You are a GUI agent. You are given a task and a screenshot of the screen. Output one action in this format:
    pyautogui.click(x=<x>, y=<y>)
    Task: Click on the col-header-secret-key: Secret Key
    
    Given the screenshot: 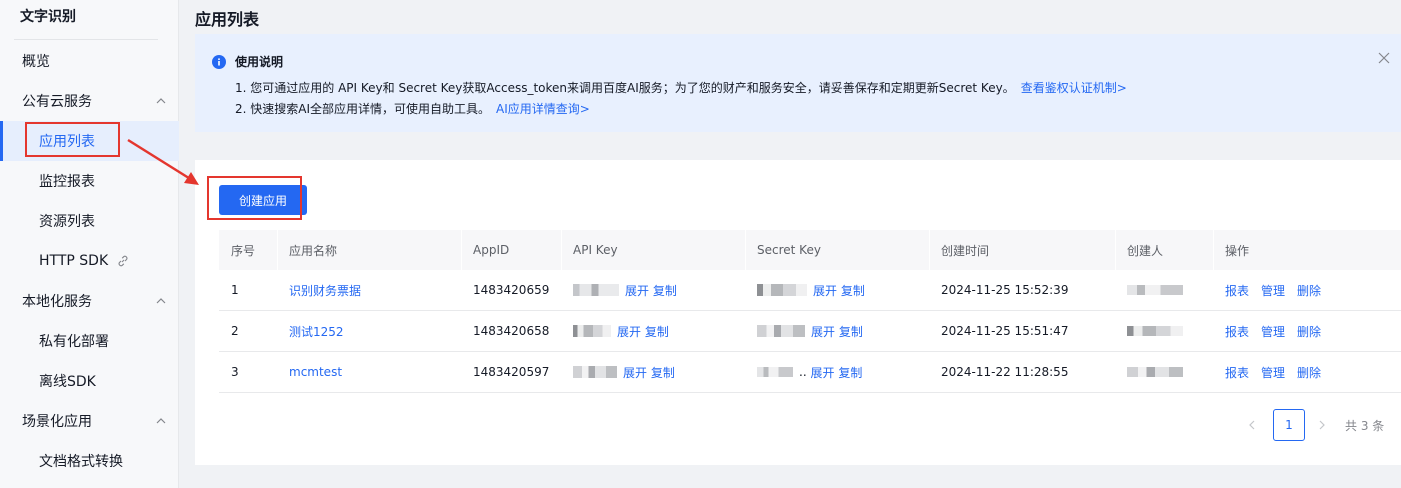 What is the action you would take?
    pyautogui.click(x=837, y=250)
    